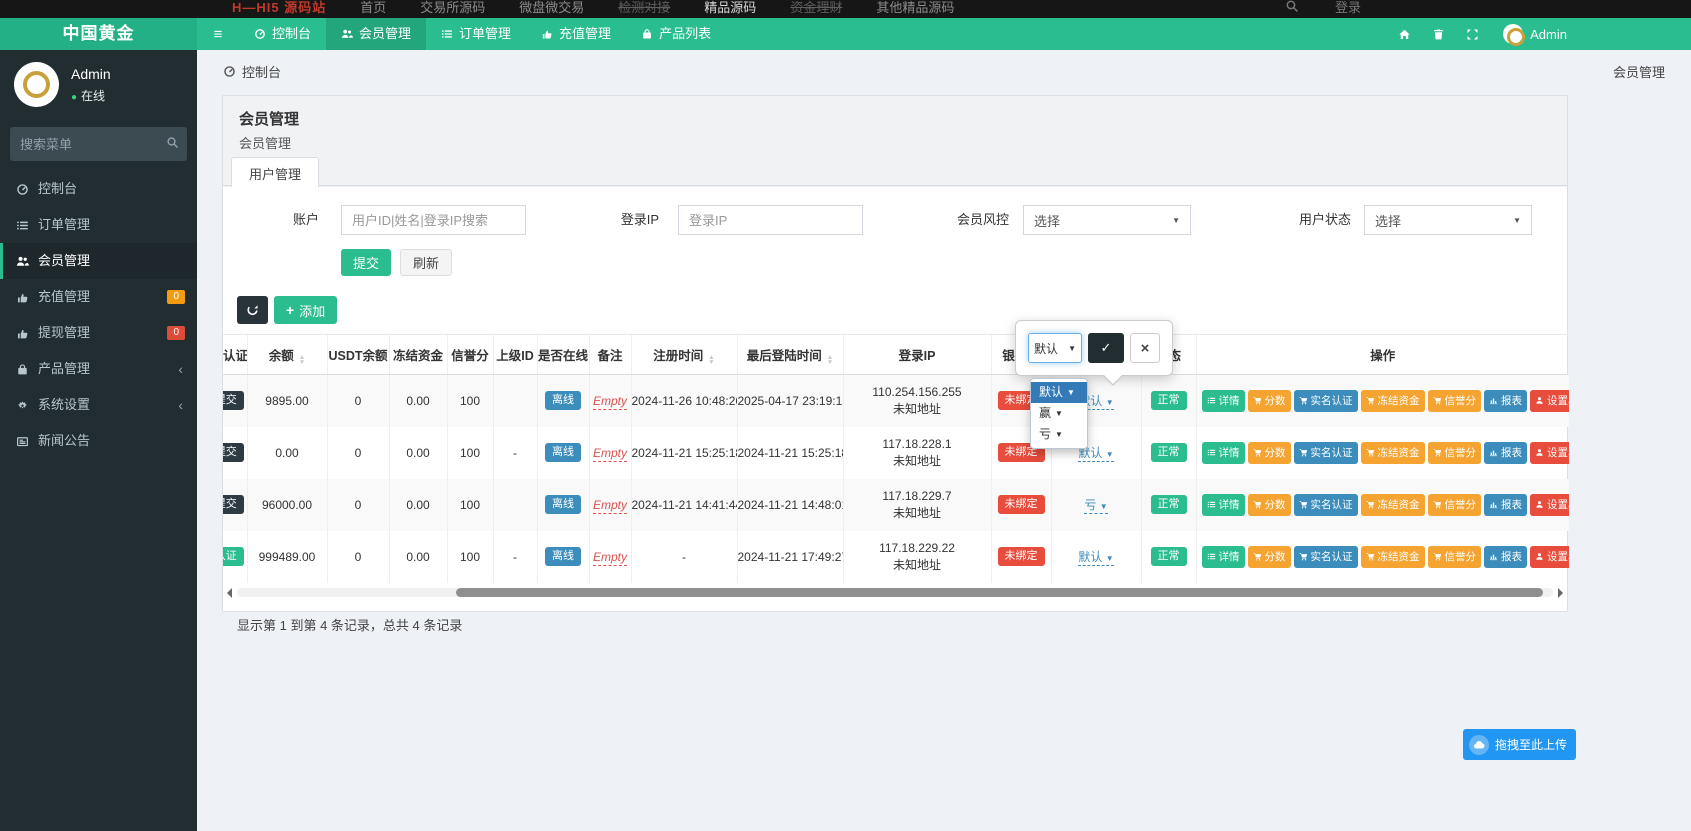 Image resolution: width=1691 pixels, height=831 pixels. What do you see at coordinates (373, 8) in the screenshot?
I see `background-nav-link: 首页` at bounding box center [373, 8].